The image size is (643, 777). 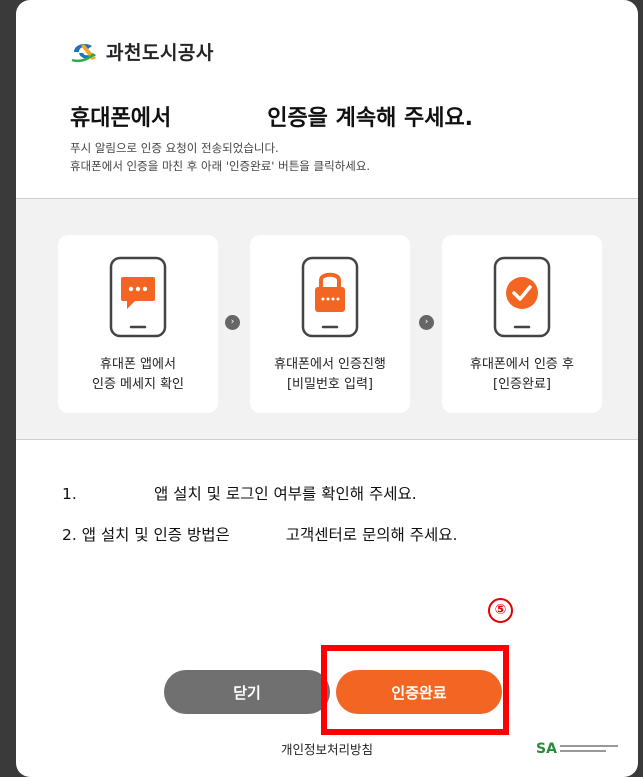 I want to click on lock-icon, so click(x=330, y=297).